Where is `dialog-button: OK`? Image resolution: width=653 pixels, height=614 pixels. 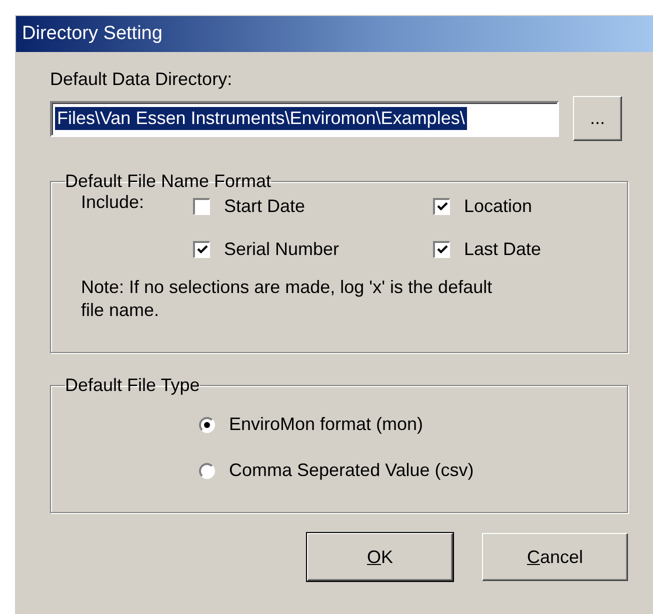
dialog-button: OK is located at coordinates (380, 557).